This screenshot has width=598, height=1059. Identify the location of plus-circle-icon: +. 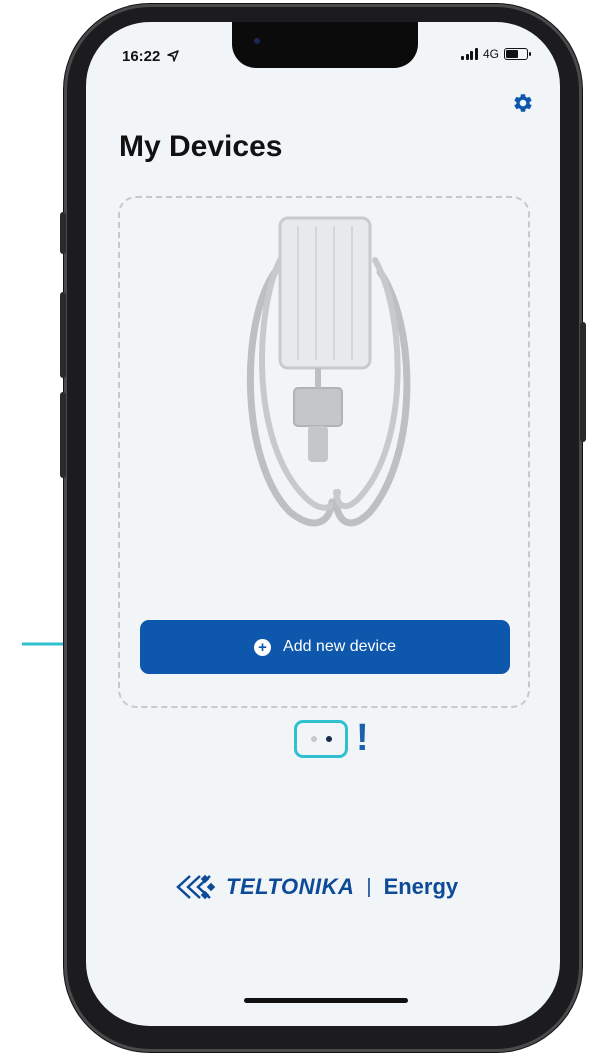
(263, 647).